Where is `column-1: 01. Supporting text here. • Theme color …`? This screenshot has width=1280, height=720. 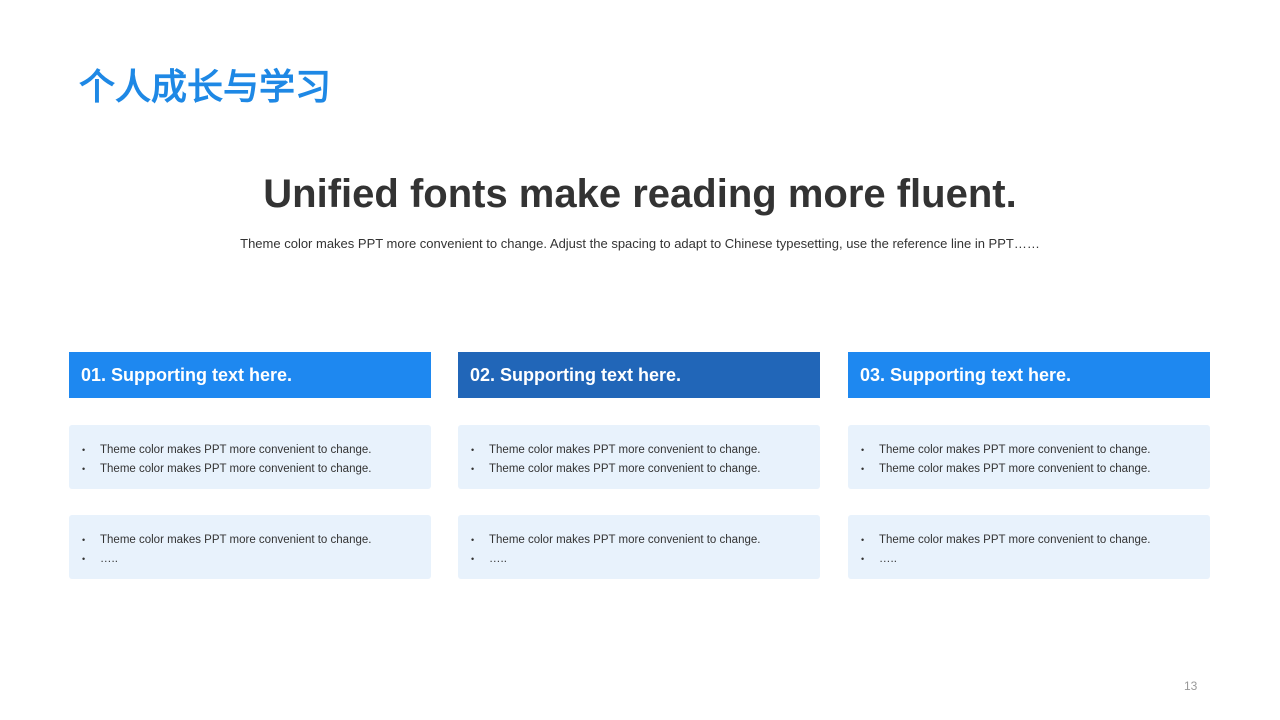
column-1: 01. Supporting text here. • Theme color … is located at coordinates (250, 465).